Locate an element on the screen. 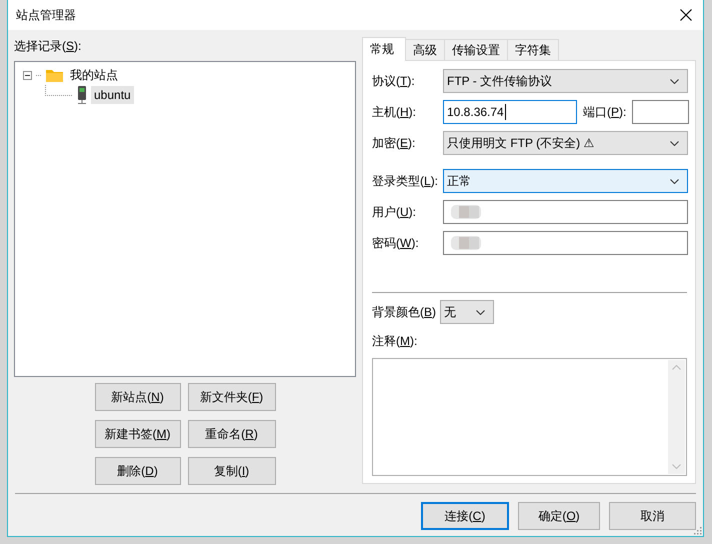  scroll-up-icon is located at coordinates (676, 367).